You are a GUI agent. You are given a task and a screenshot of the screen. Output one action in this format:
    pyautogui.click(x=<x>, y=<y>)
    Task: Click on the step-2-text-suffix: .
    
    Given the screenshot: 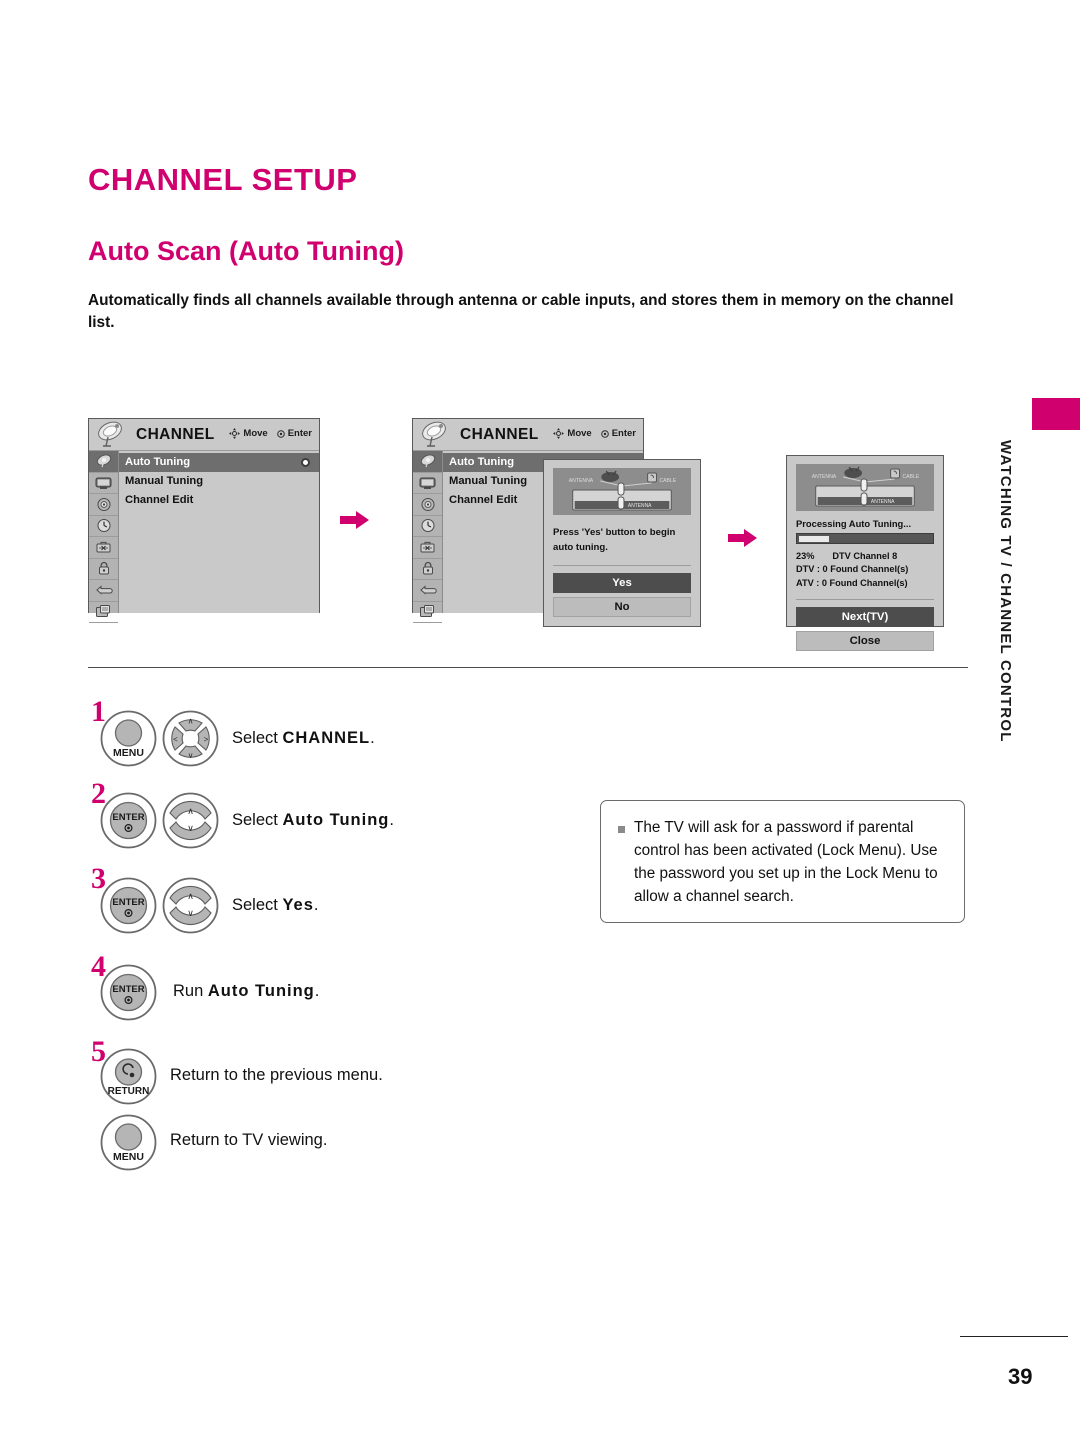 What is the action you would take?
    pyautogui.click(x=391, y=820)
    